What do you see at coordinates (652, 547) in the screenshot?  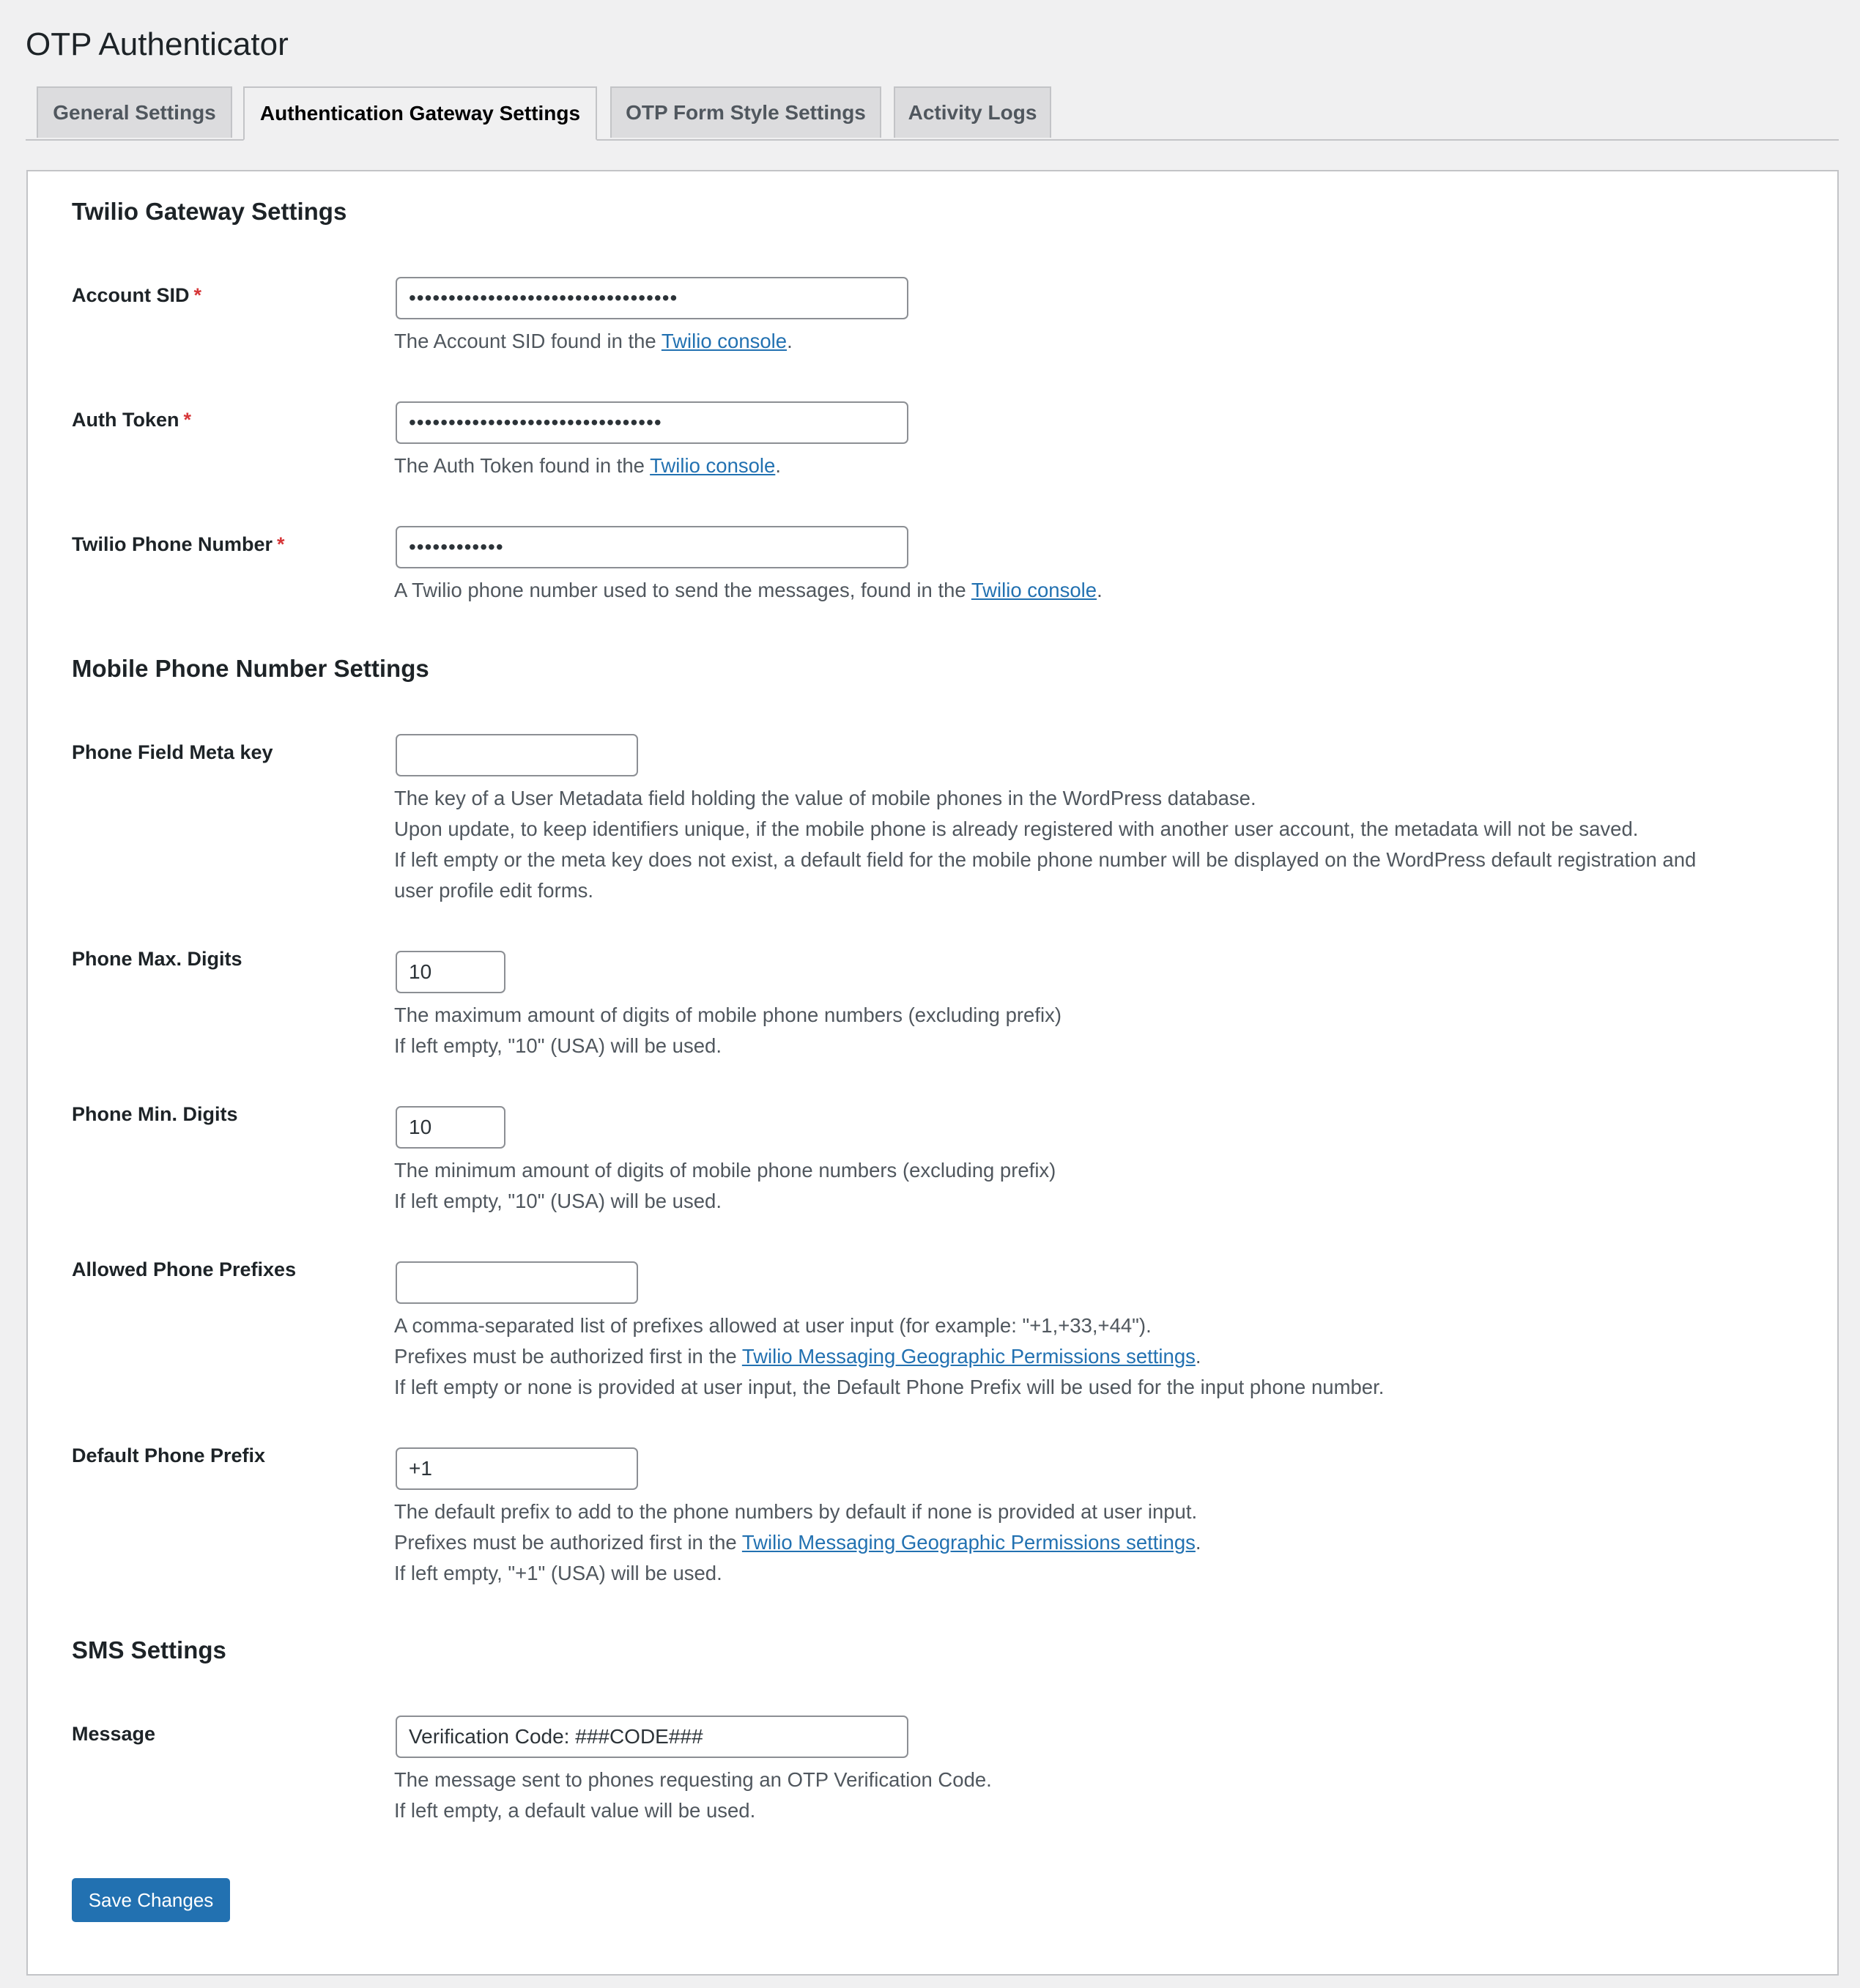 I see `twilio-phone-number-input` at bounding box center [652, 547].